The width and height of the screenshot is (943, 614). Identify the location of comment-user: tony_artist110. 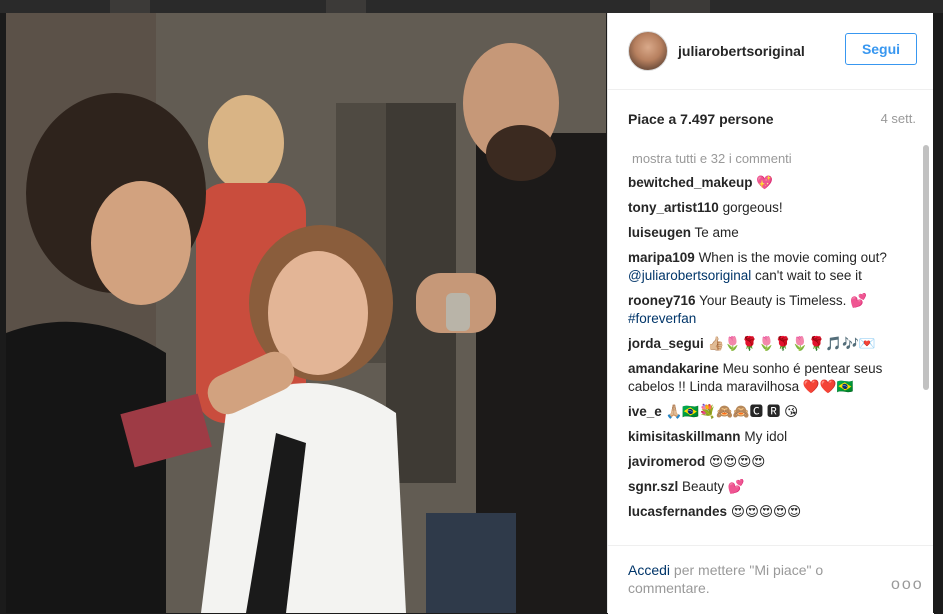
(673, 207).